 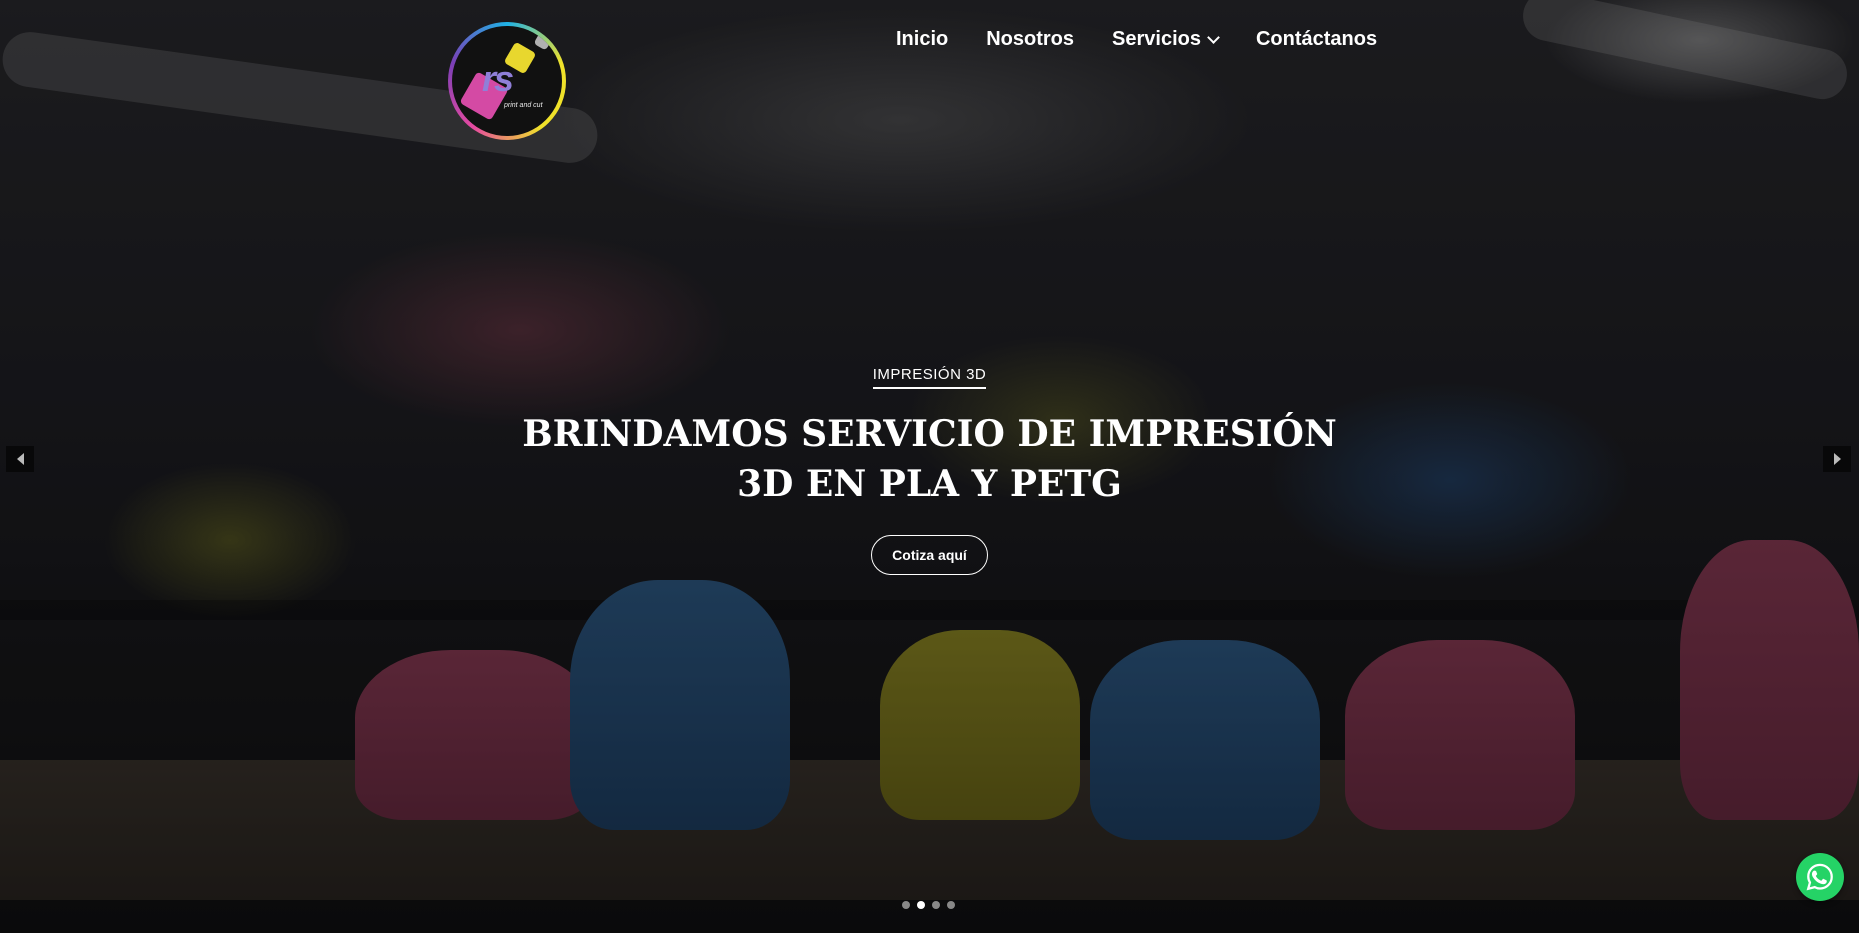 I want to click on slider-prev-button, so click(x=20, y=459).